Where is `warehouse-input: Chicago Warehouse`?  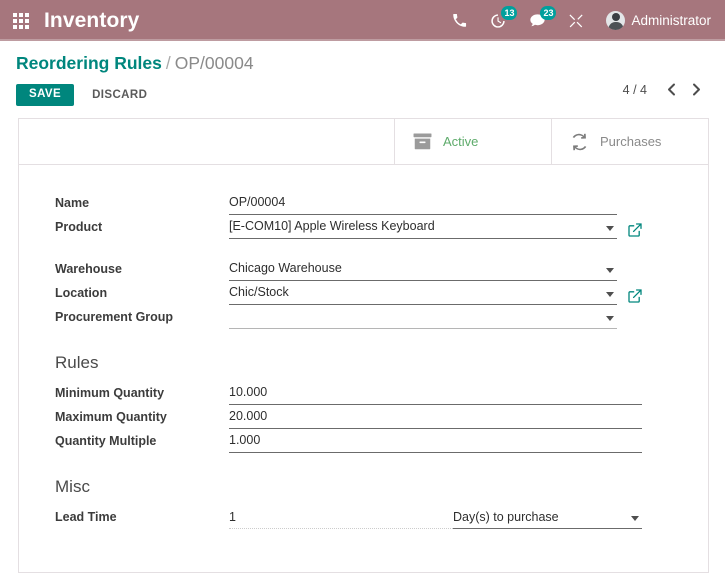
warehouse-input: Chicago Warehouse is located at coordinates (423, 269).